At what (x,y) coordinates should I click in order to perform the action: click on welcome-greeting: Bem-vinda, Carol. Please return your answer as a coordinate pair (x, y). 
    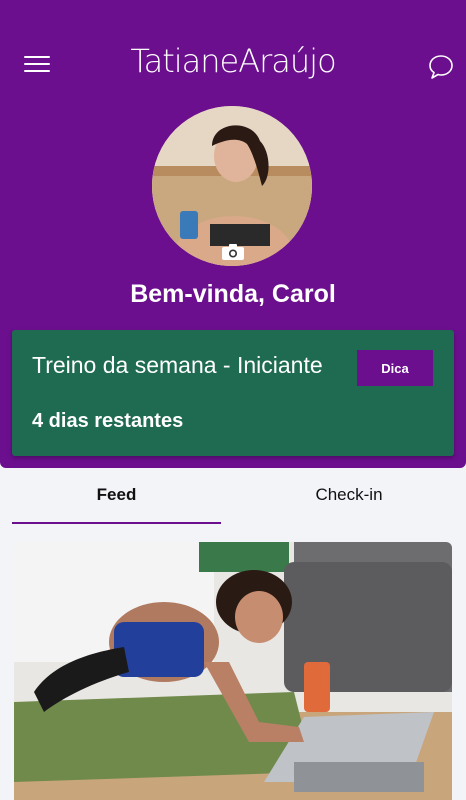
    Looking at the image, I should click on (233, 294).